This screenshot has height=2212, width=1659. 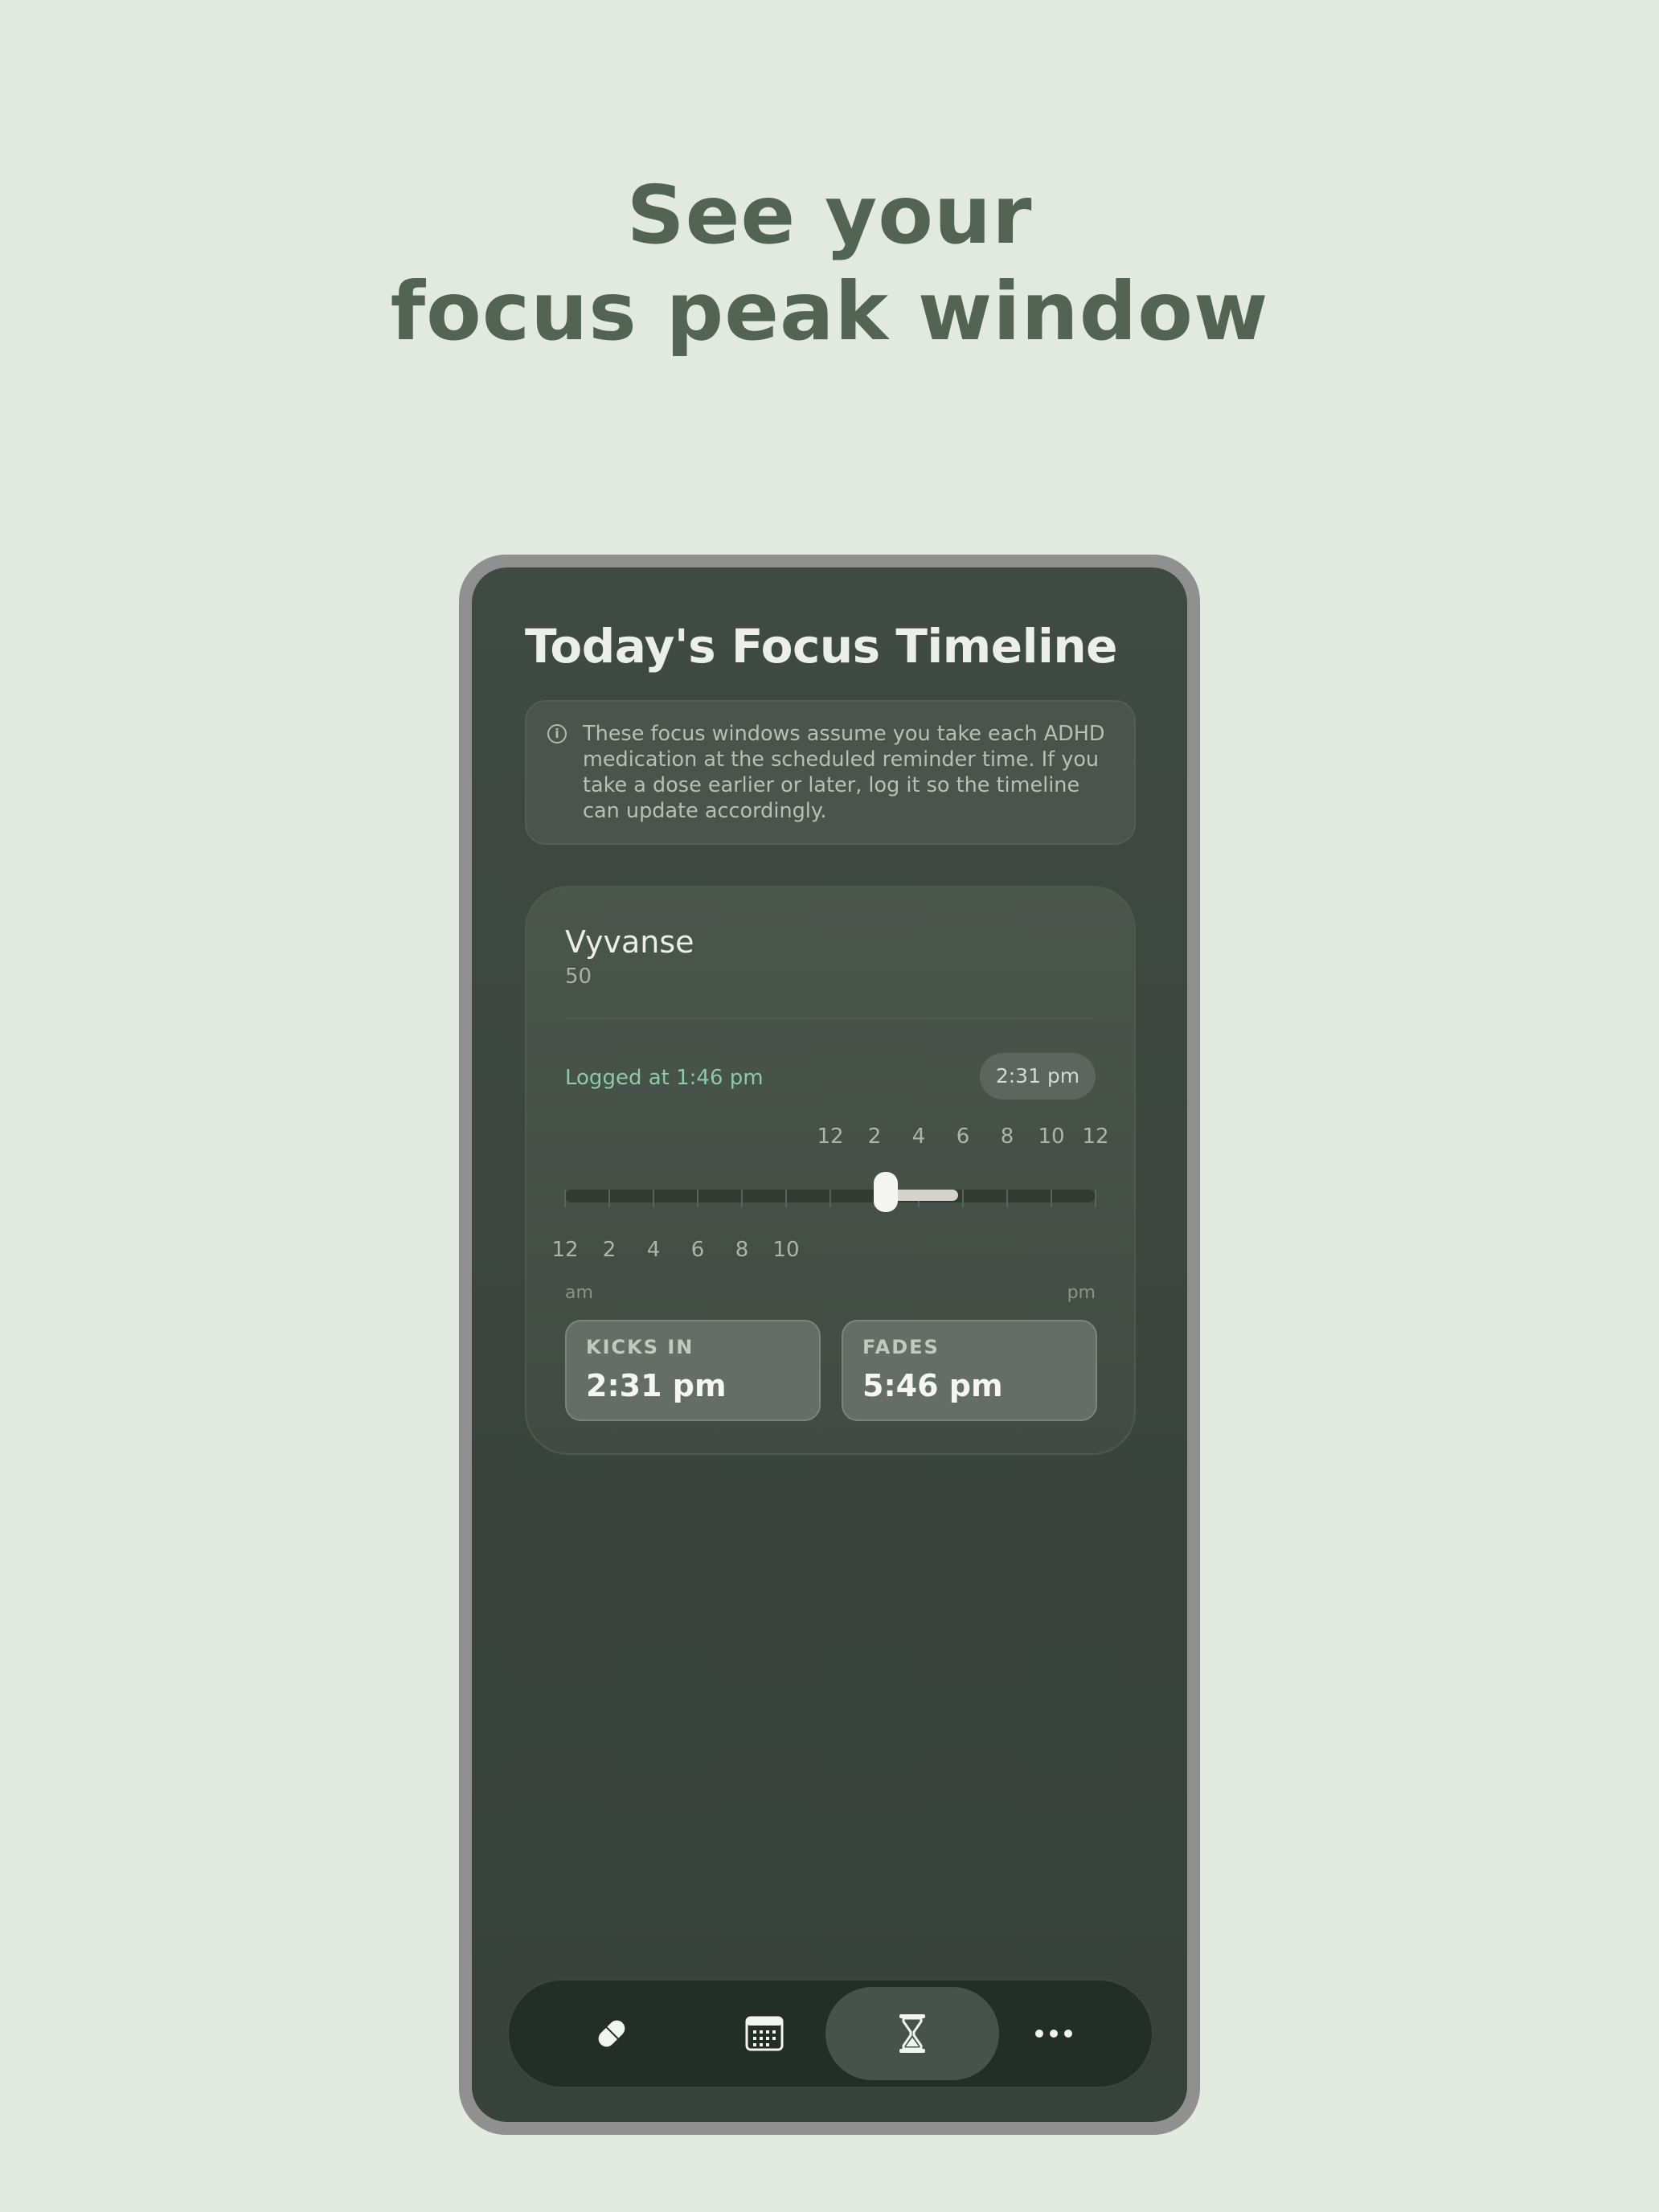 What do you see at coordinates (697, 1250) in the screenshot?
I see `timeline-am-tick-label: 6` at bounding box center [697, 1250].